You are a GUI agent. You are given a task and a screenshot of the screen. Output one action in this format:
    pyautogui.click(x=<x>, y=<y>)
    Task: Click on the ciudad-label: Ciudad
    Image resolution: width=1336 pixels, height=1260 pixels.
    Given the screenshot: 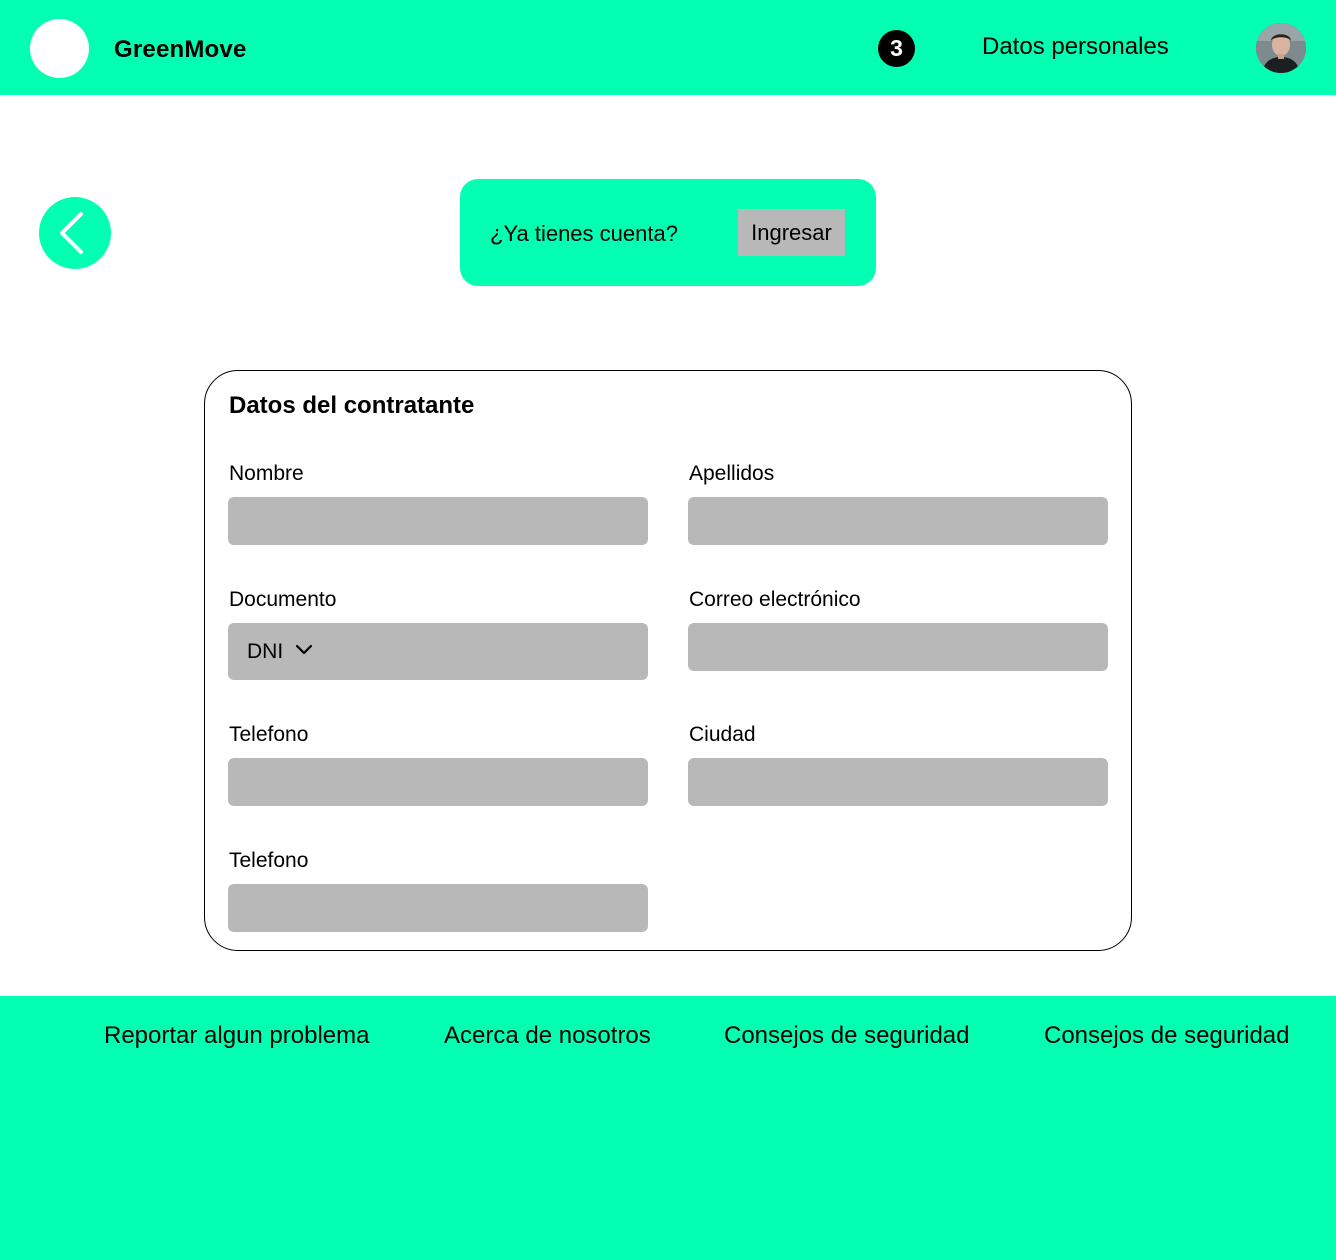 What is the action you would take?
    pyautogui.click(x=722, y=734)
    